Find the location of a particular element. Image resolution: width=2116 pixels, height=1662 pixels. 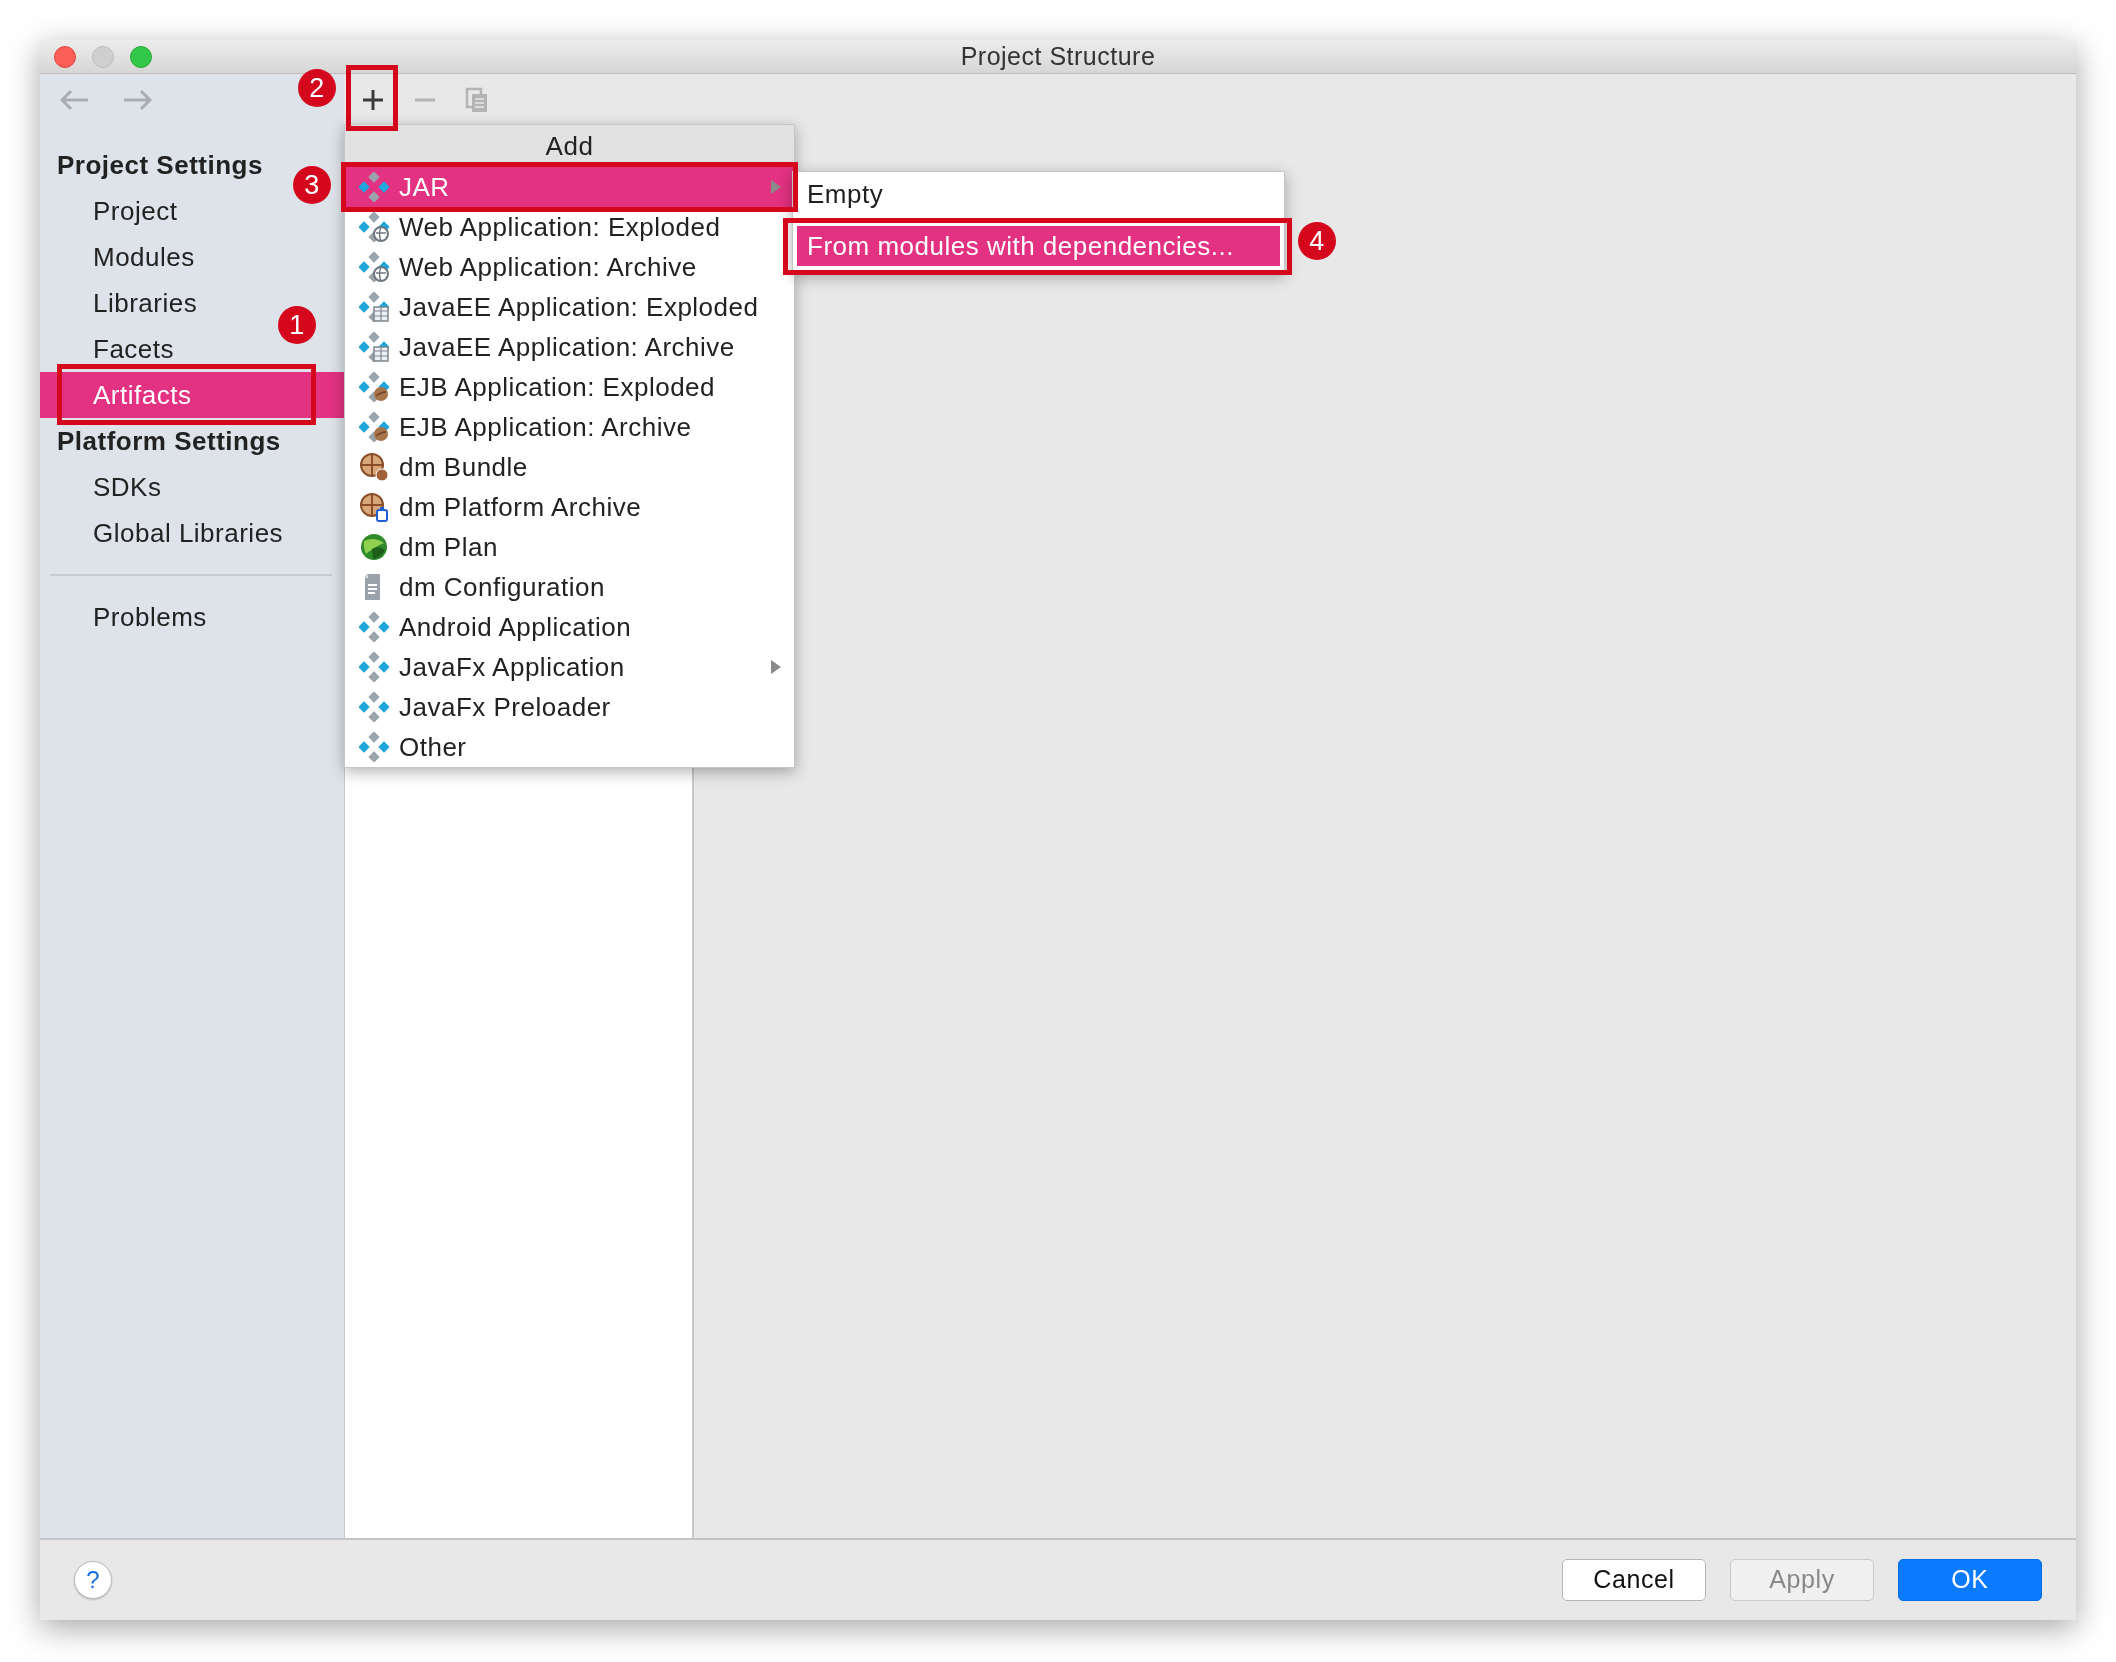

sphere-icon is located at coordinates (374, 547).